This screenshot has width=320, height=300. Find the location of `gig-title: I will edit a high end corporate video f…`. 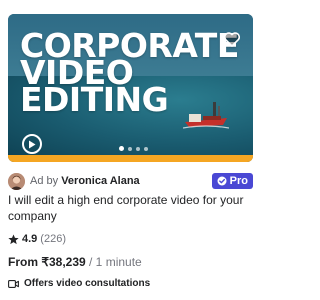

gig-title: I will edit a high end corporate video f… is located at coordinates (130, 208).